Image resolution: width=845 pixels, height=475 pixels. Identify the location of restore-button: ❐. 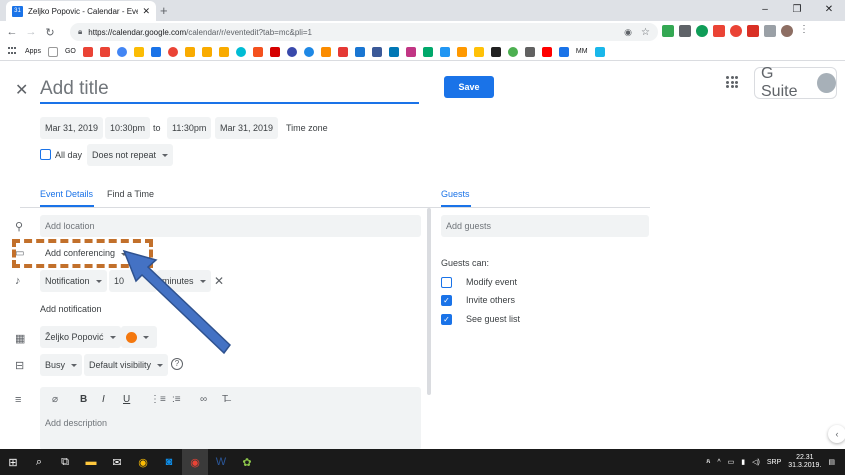
(797, 10).